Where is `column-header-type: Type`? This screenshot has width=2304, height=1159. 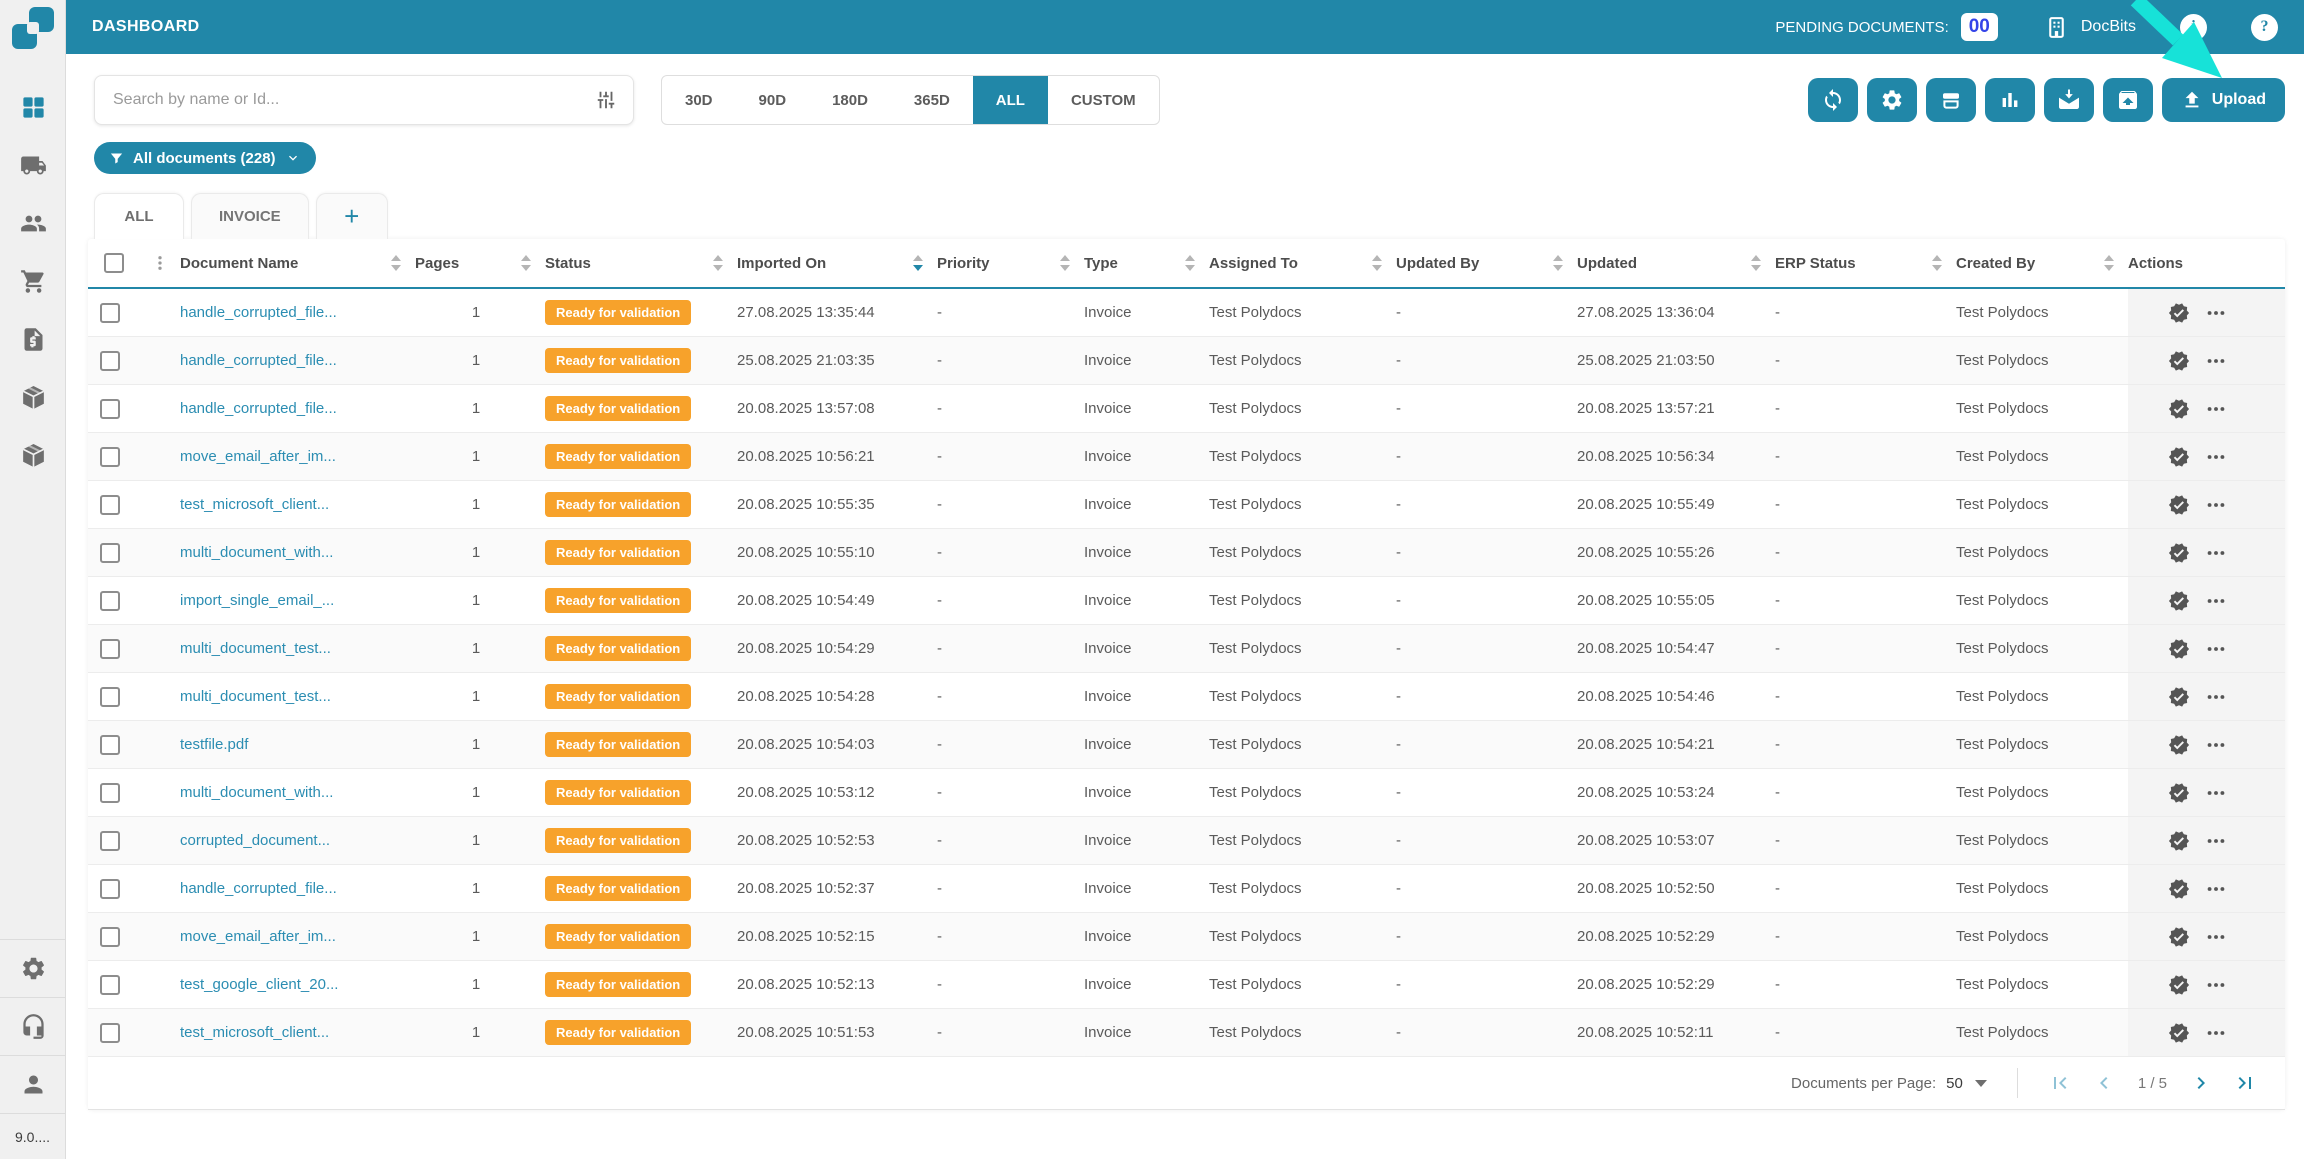
column-header-type: Type is located at coordinates (1146, 263).